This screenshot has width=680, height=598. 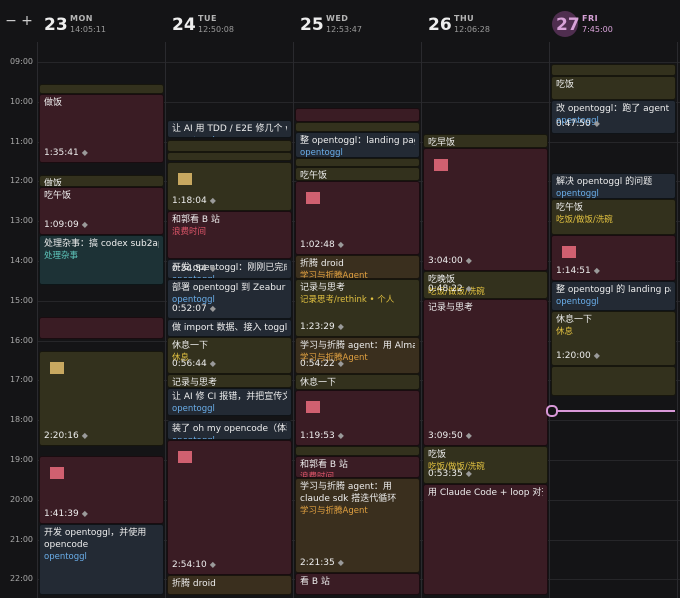 I want to click on time-entry: 让 AI 用 TDD / E2E 修几个 worksopentoggl, so click(x=229, y=128).